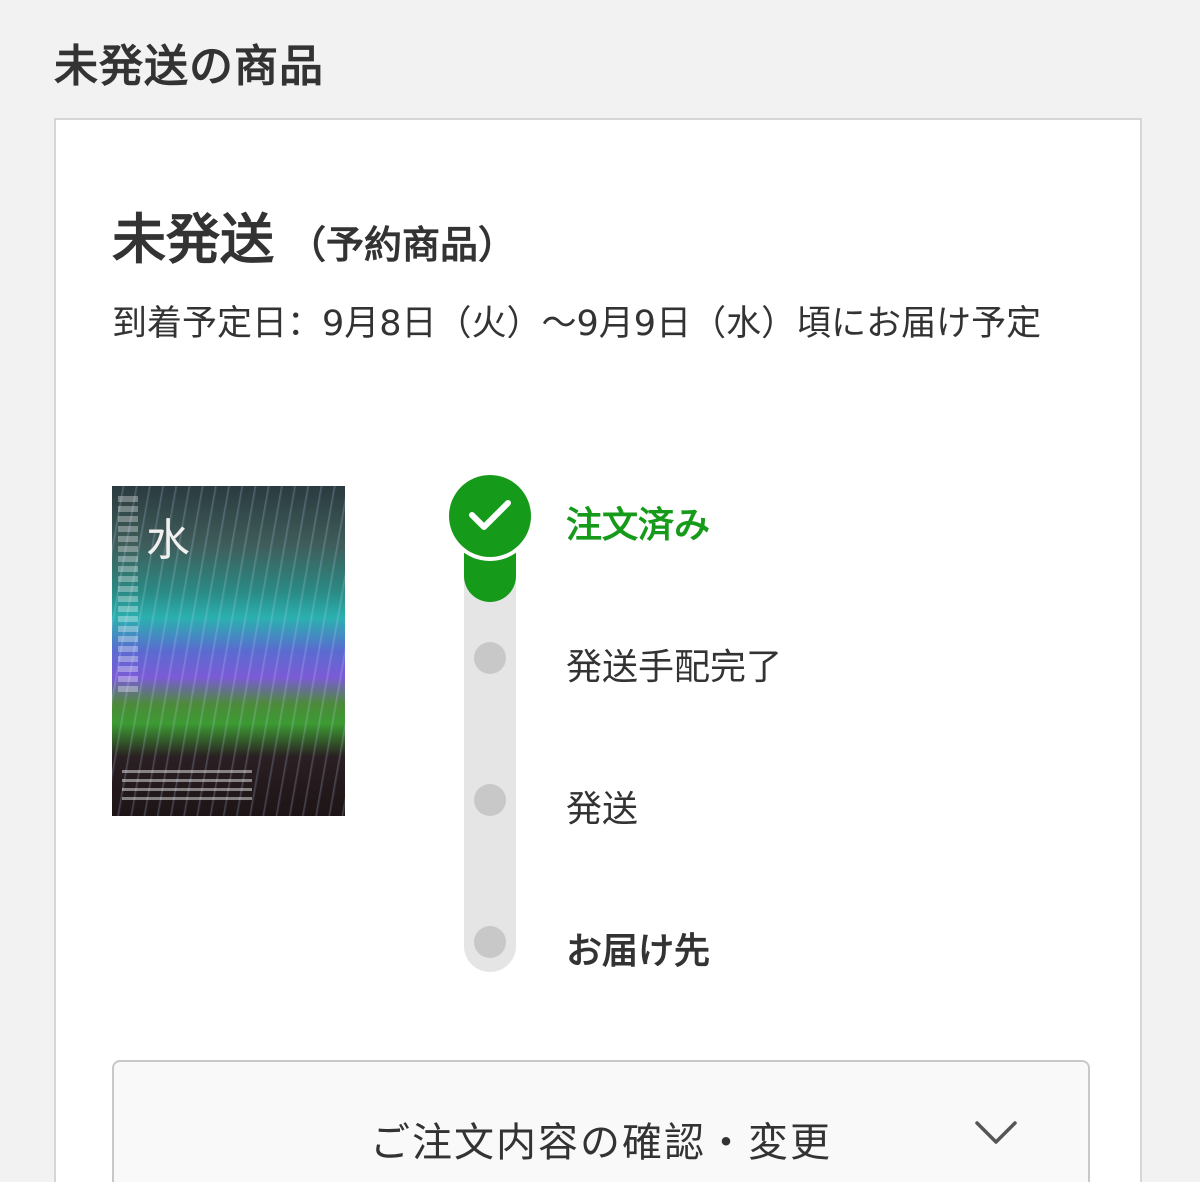 The image size is (1200, 1182). I want to click on step-ordered: 注文済み, so click(638, 525).